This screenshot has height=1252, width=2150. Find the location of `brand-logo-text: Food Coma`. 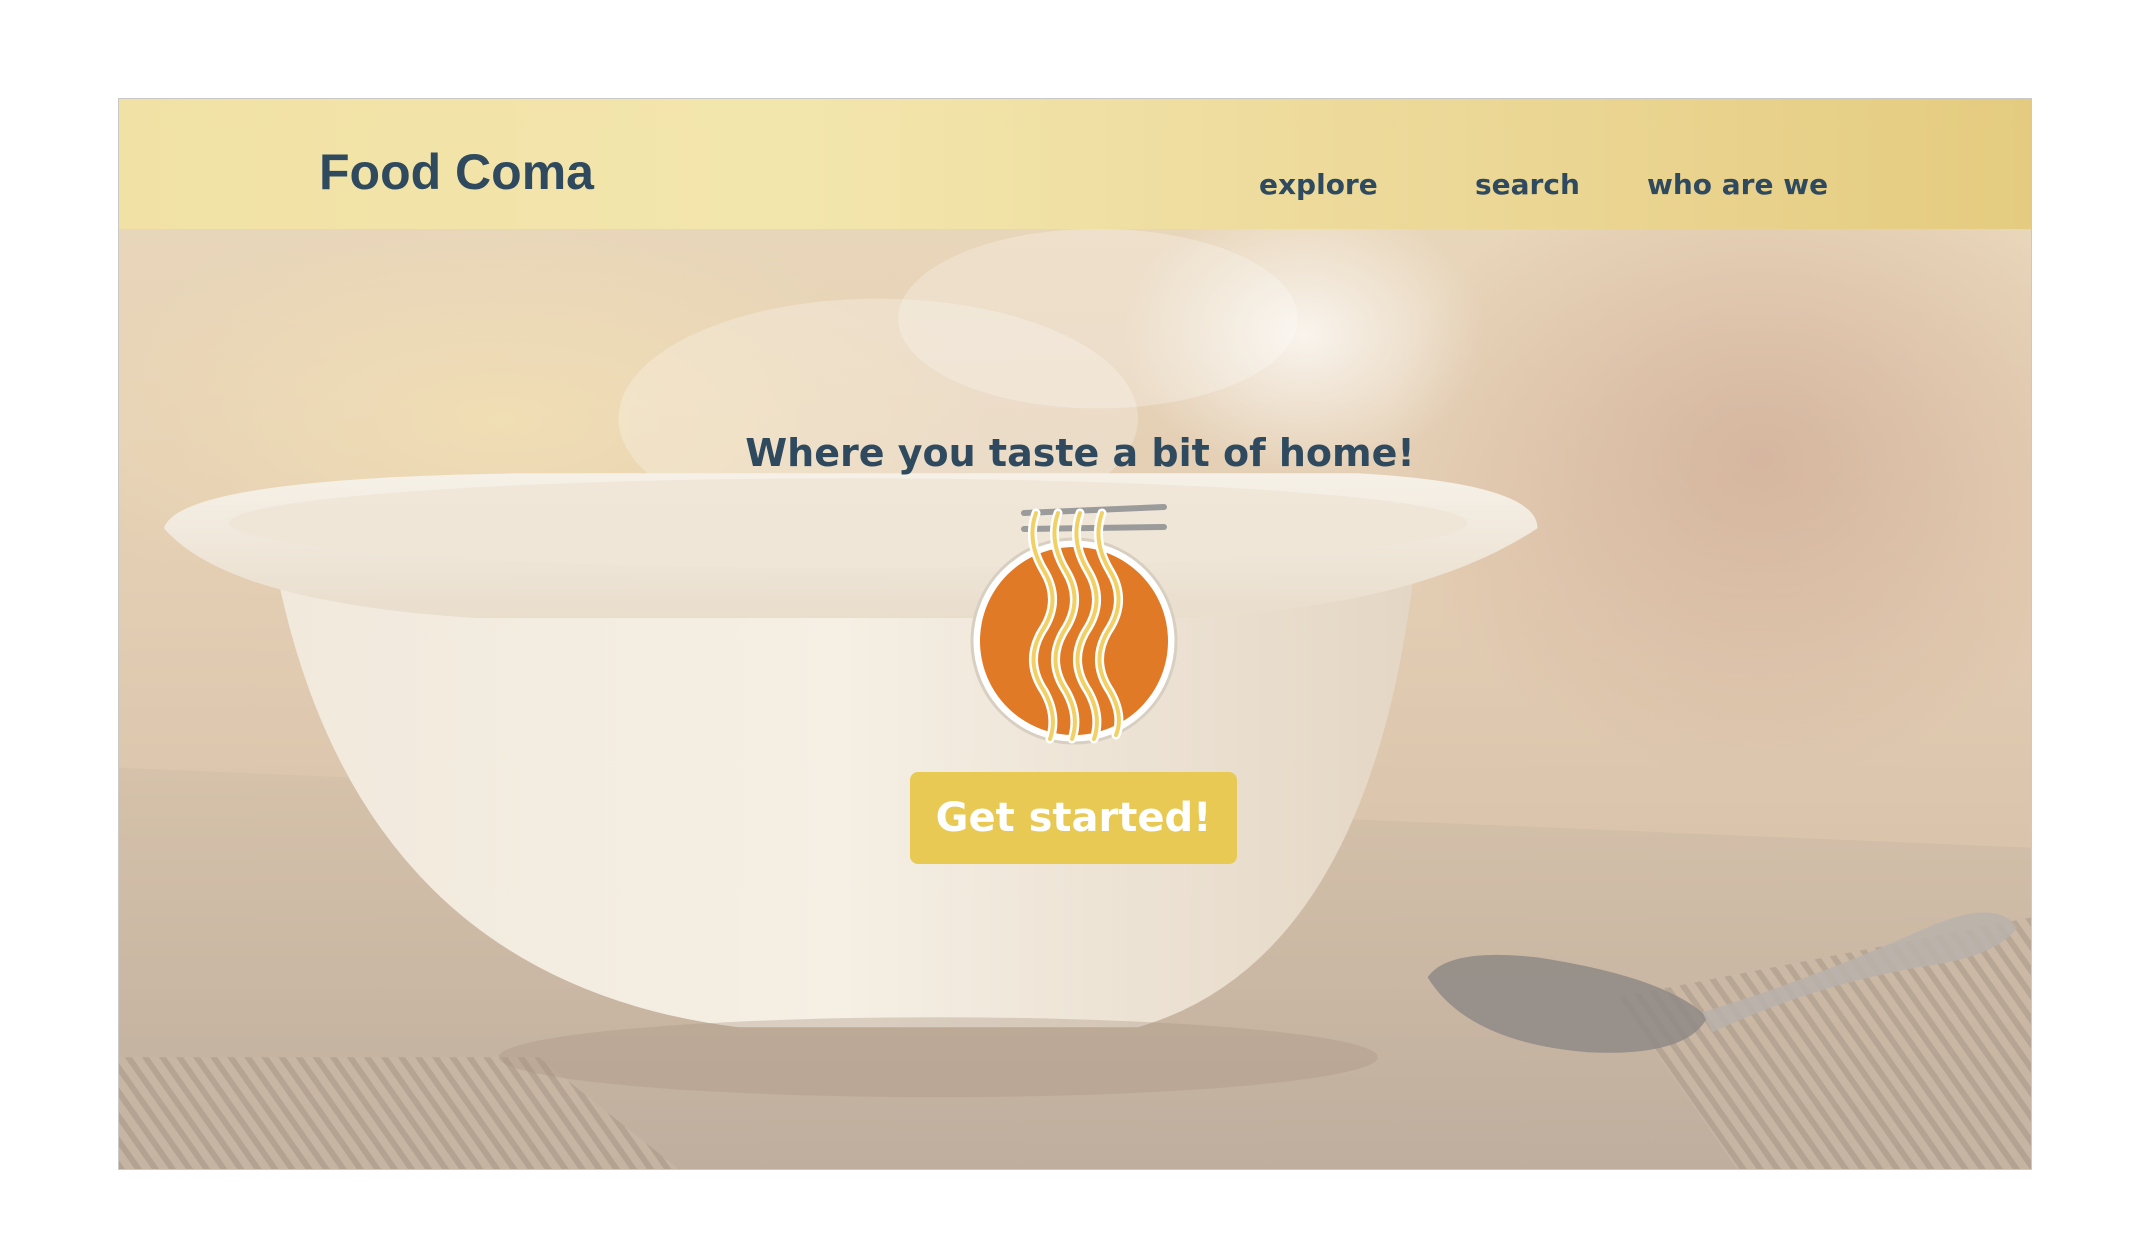

brand-logo-text: Food Coma is located at coordinates (456, 172).